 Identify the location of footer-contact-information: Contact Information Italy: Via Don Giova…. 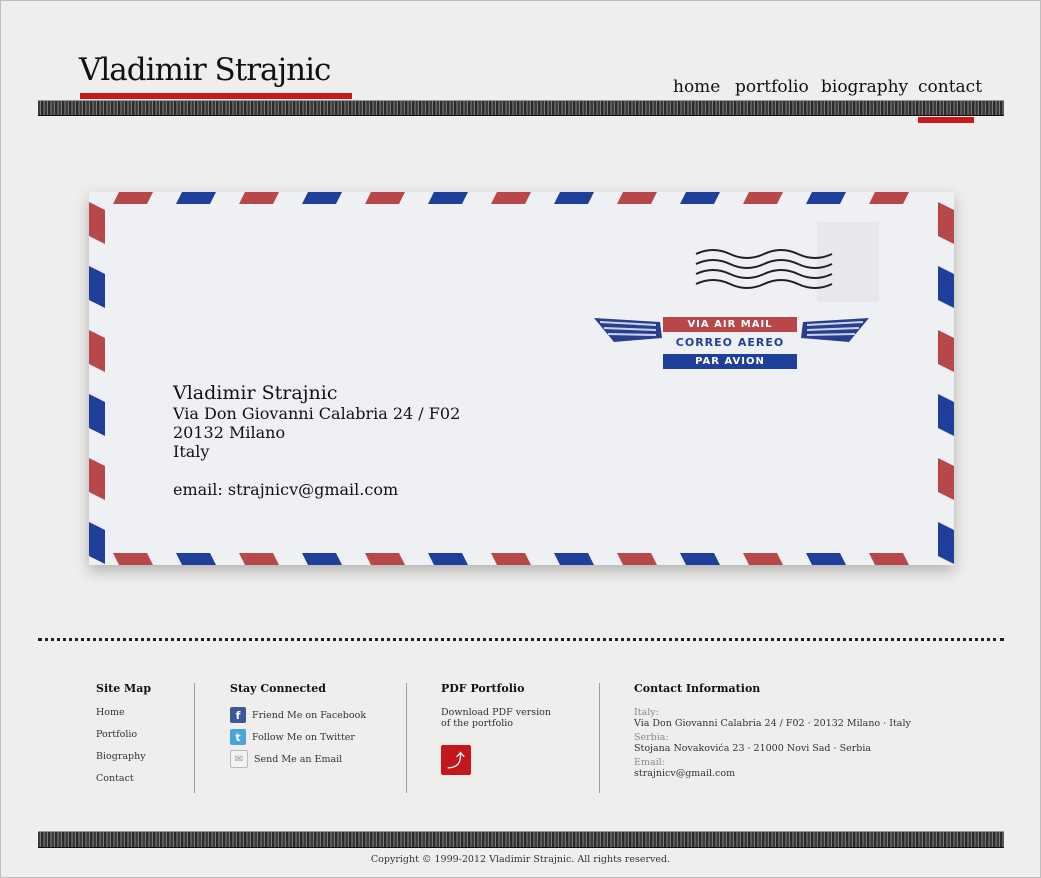
(772, 732).